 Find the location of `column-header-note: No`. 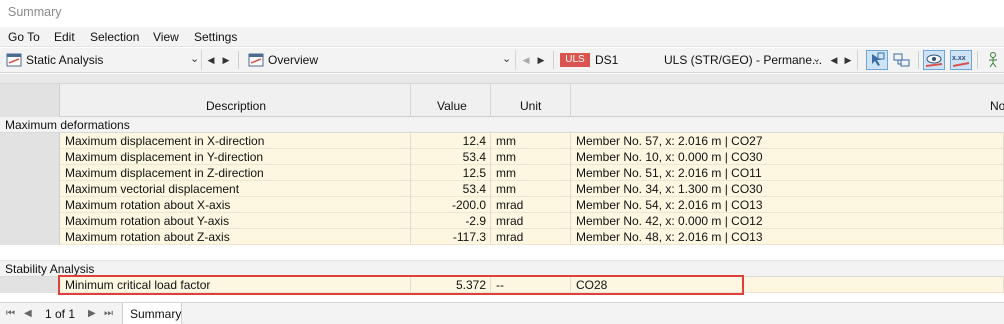

column-header-note: No is located at coordinates (787, 100).